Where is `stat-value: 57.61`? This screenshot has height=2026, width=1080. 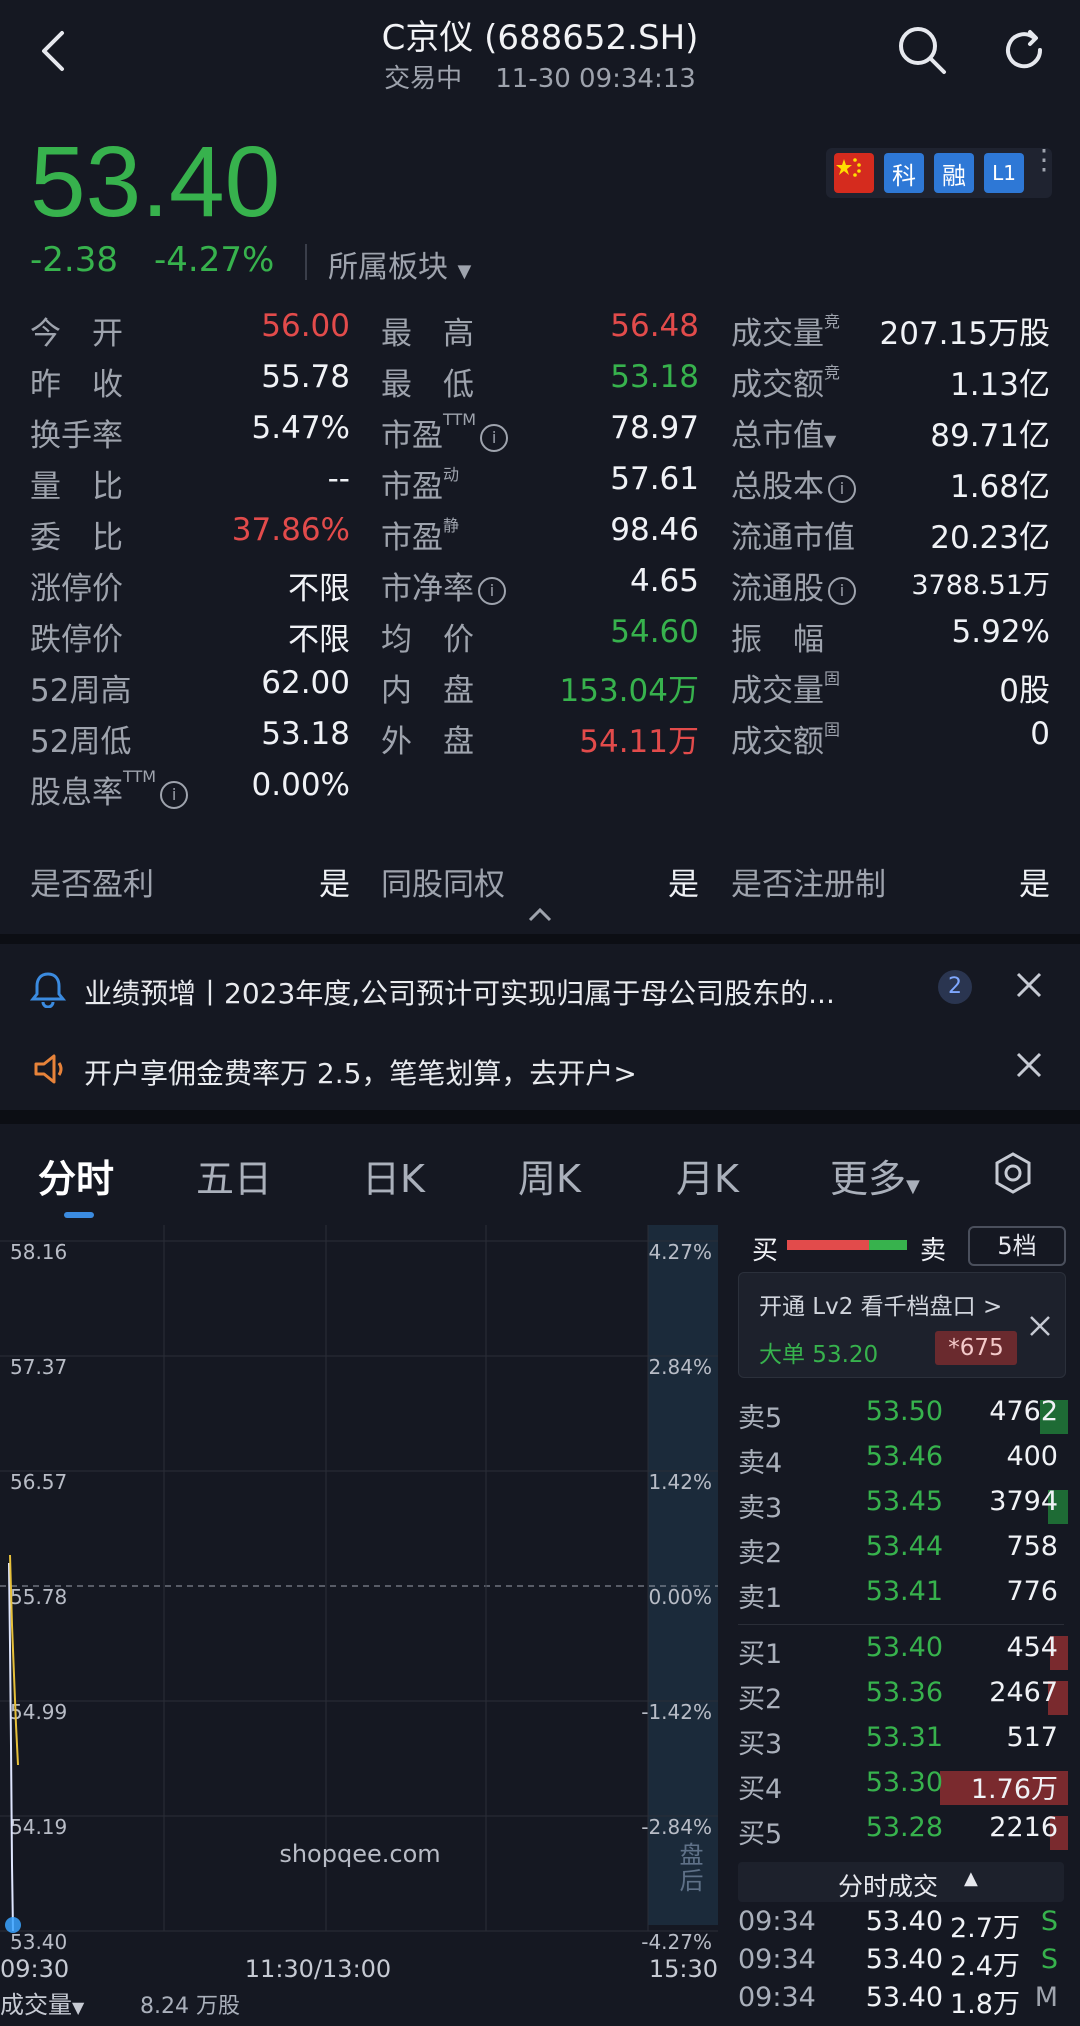
stat-value: 57.61 is located at coordinates (654, 479).